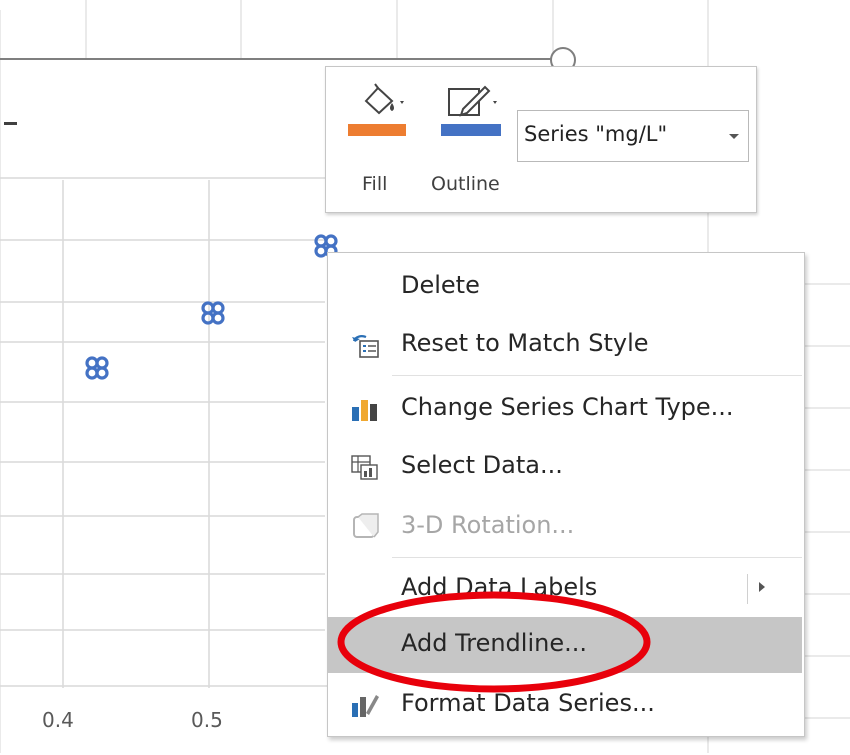 Image resolution: width=850 pixels, height=755 pixels. What do you see at coordinates (365, 346) in the screenshot?
I see `reset-style-icon` at bounding box center [365, 346].